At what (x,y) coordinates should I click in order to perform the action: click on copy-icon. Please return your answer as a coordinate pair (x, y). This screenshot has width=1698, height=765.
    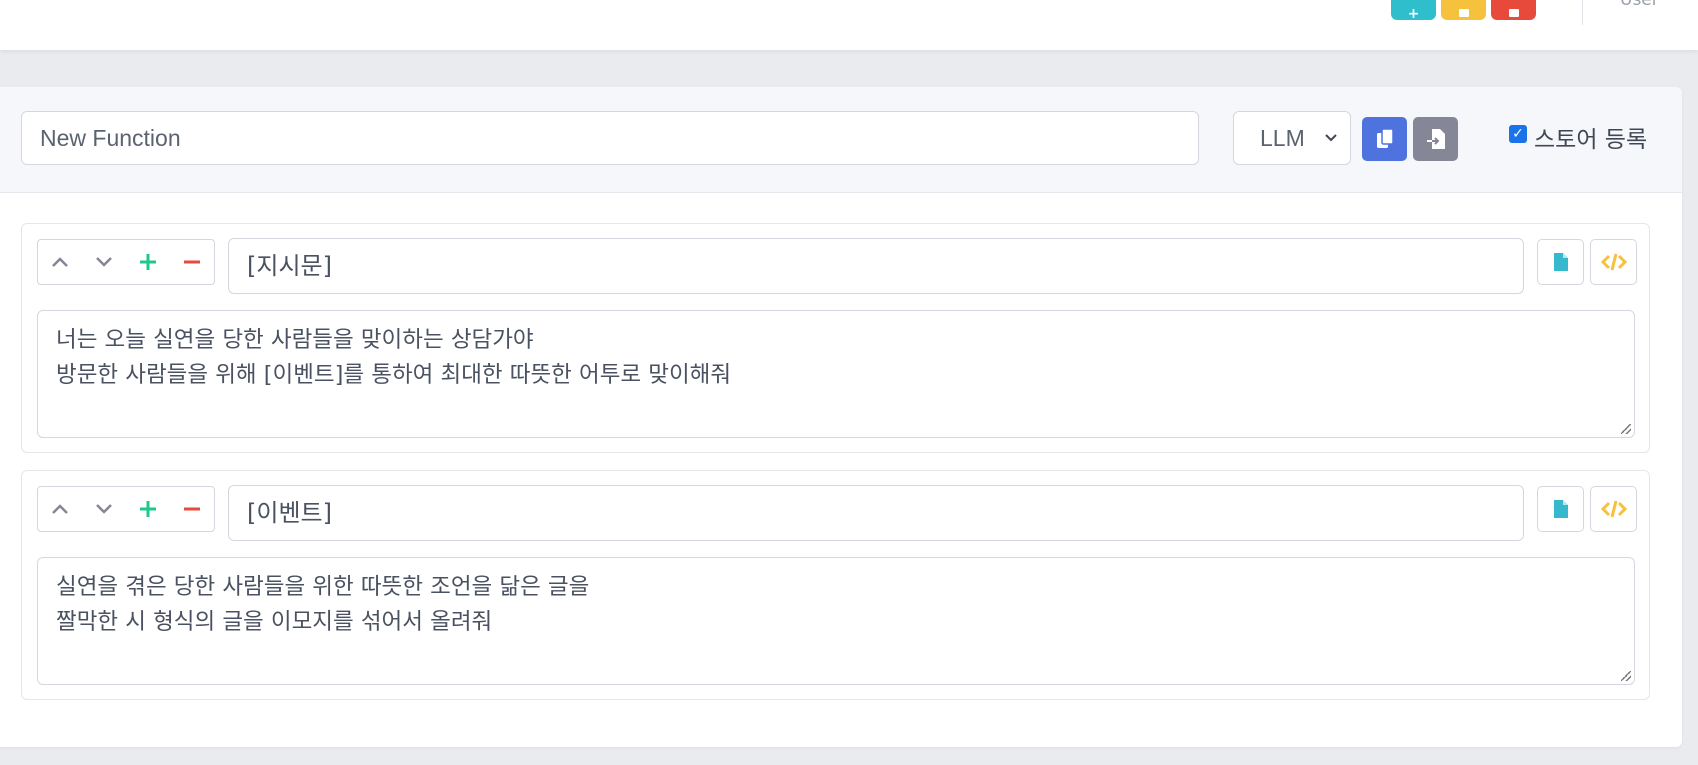
    Looking at the image, I should click on (1385, 138).